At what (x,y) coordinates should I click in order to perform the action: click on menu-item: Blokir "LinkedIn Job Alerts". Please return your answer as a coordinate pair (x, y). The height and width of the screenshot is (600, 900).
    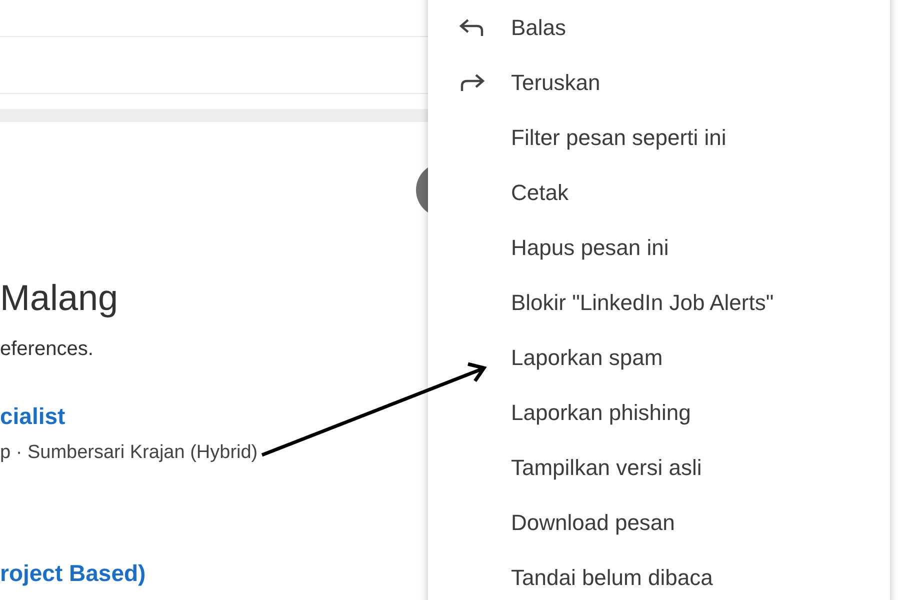
    Looking at the image, I should click on (659, 302).